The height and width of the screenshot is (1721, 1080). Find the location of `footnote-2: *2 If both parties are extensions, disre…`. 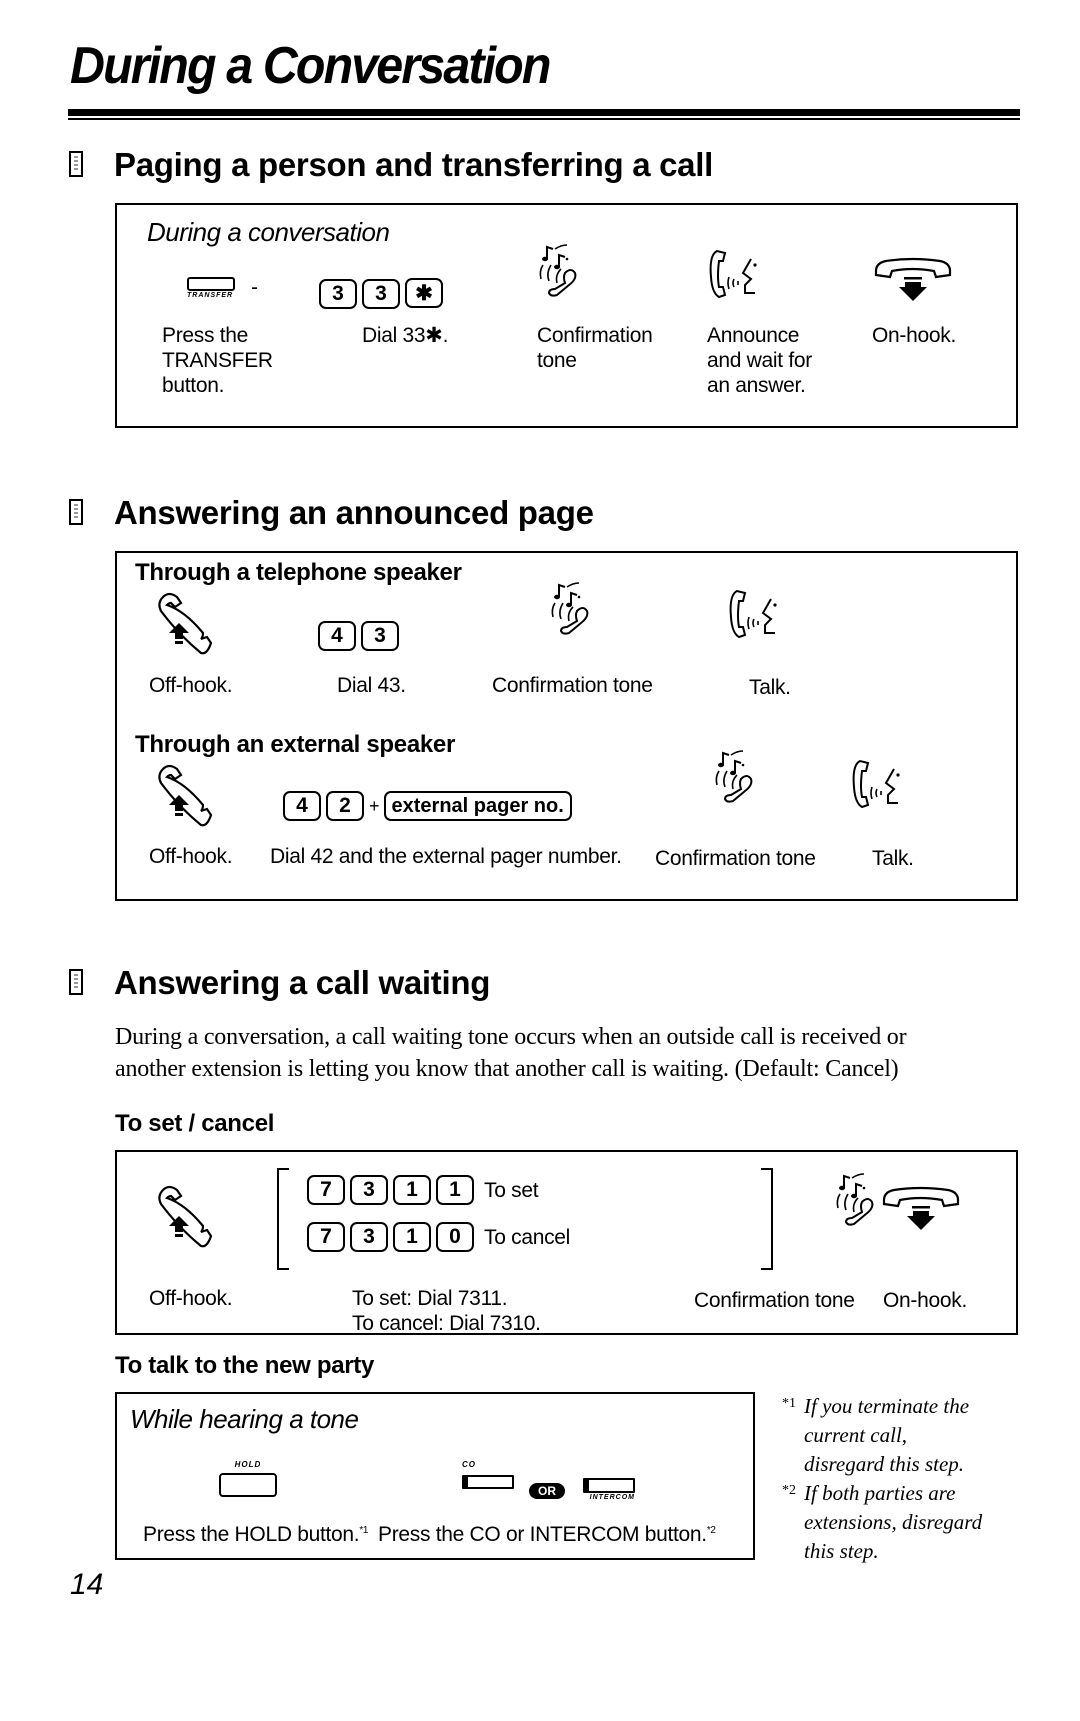

footnote-2: *2 If both parties are extensions, disre… is located at coordinates (907, 1522).